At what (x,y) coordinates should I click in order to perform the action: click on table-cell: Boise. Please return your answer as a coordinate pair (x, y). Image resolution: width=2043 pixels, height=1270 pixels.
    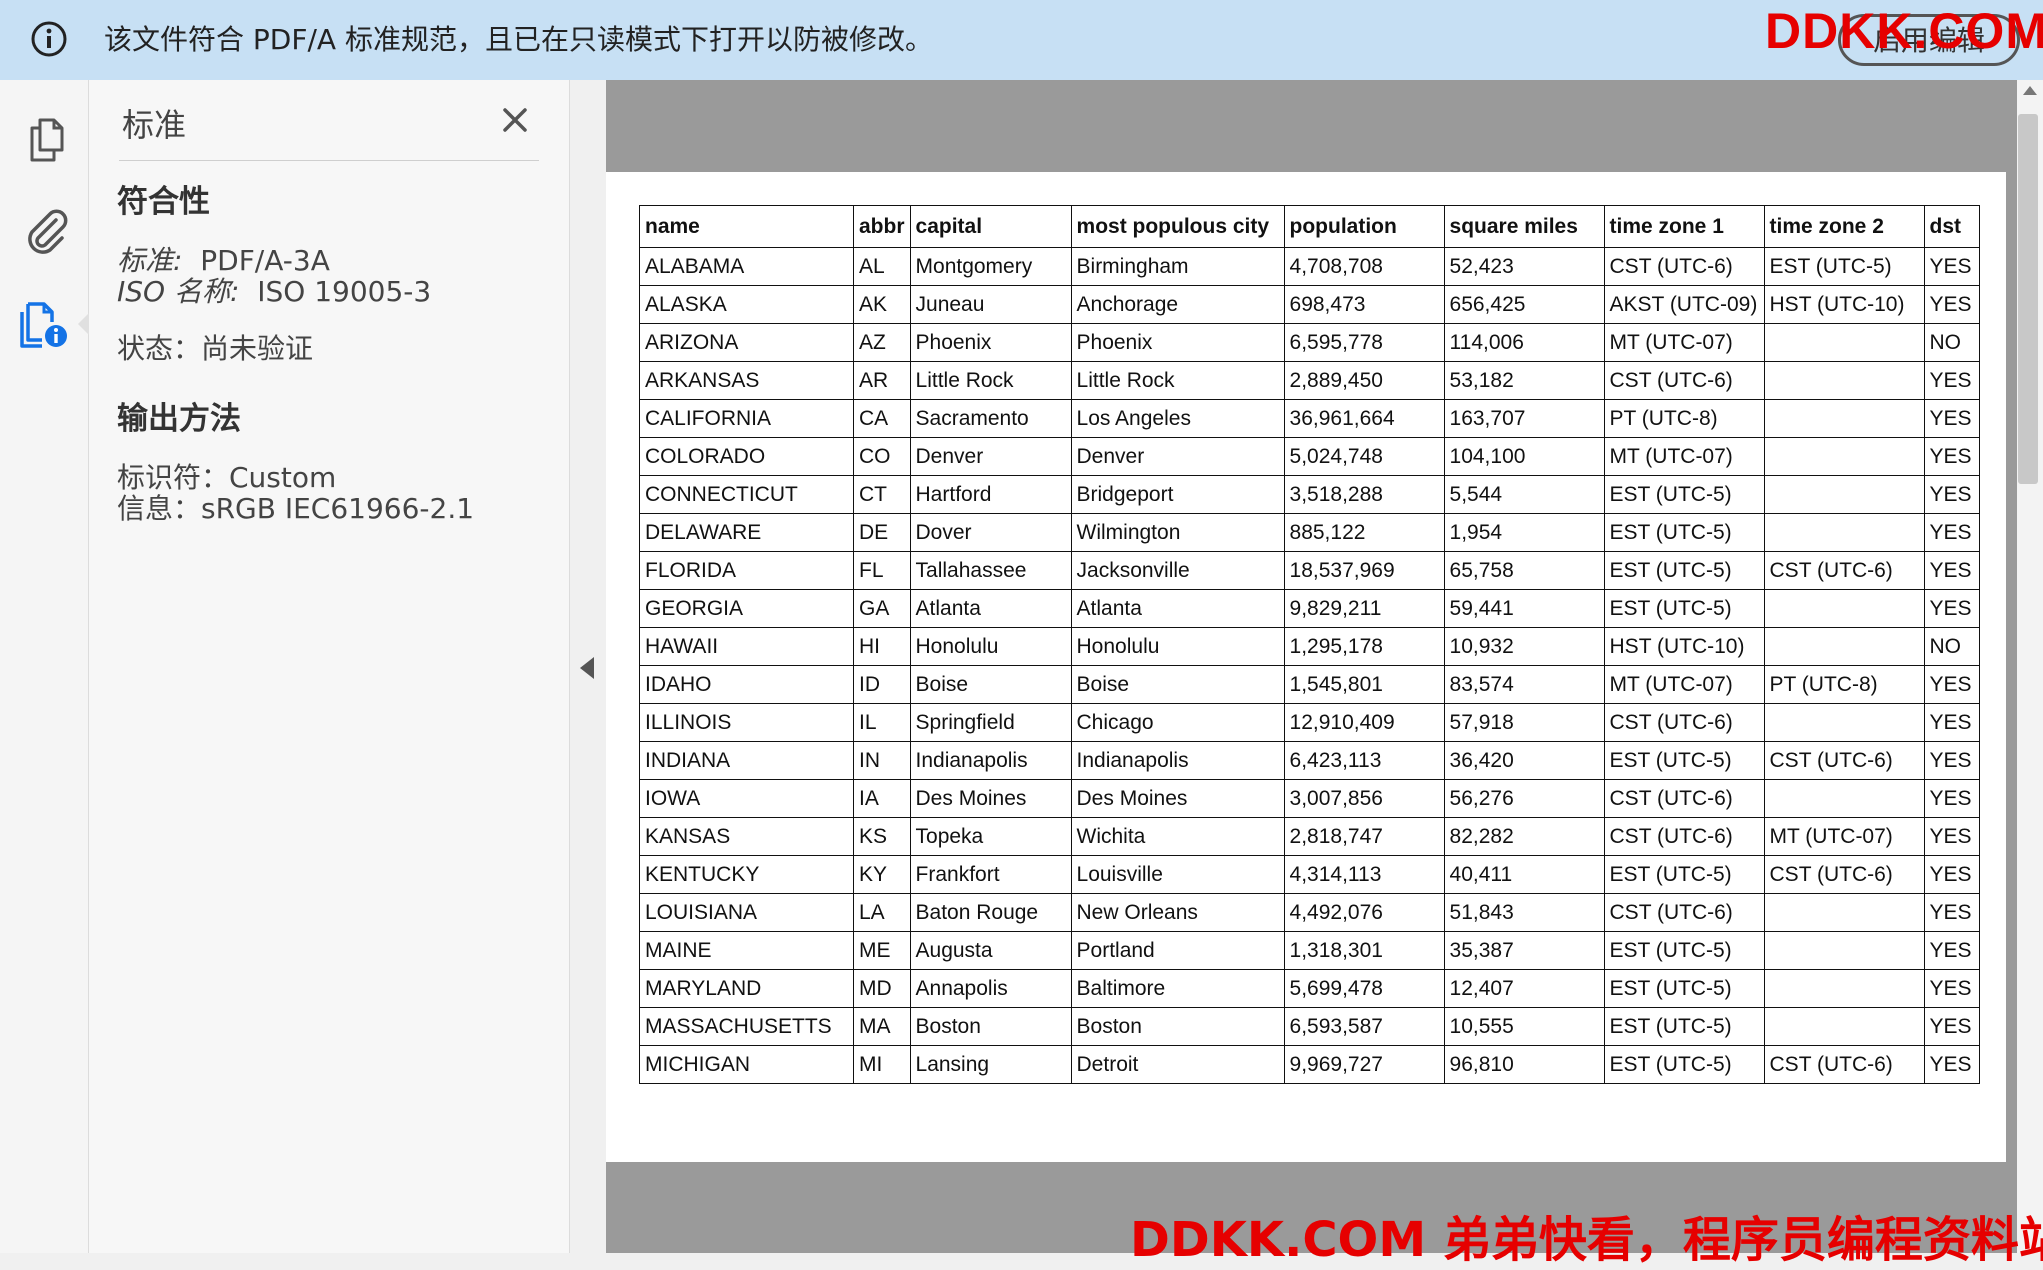
    Looking at the image, I should click on (1177, 684).